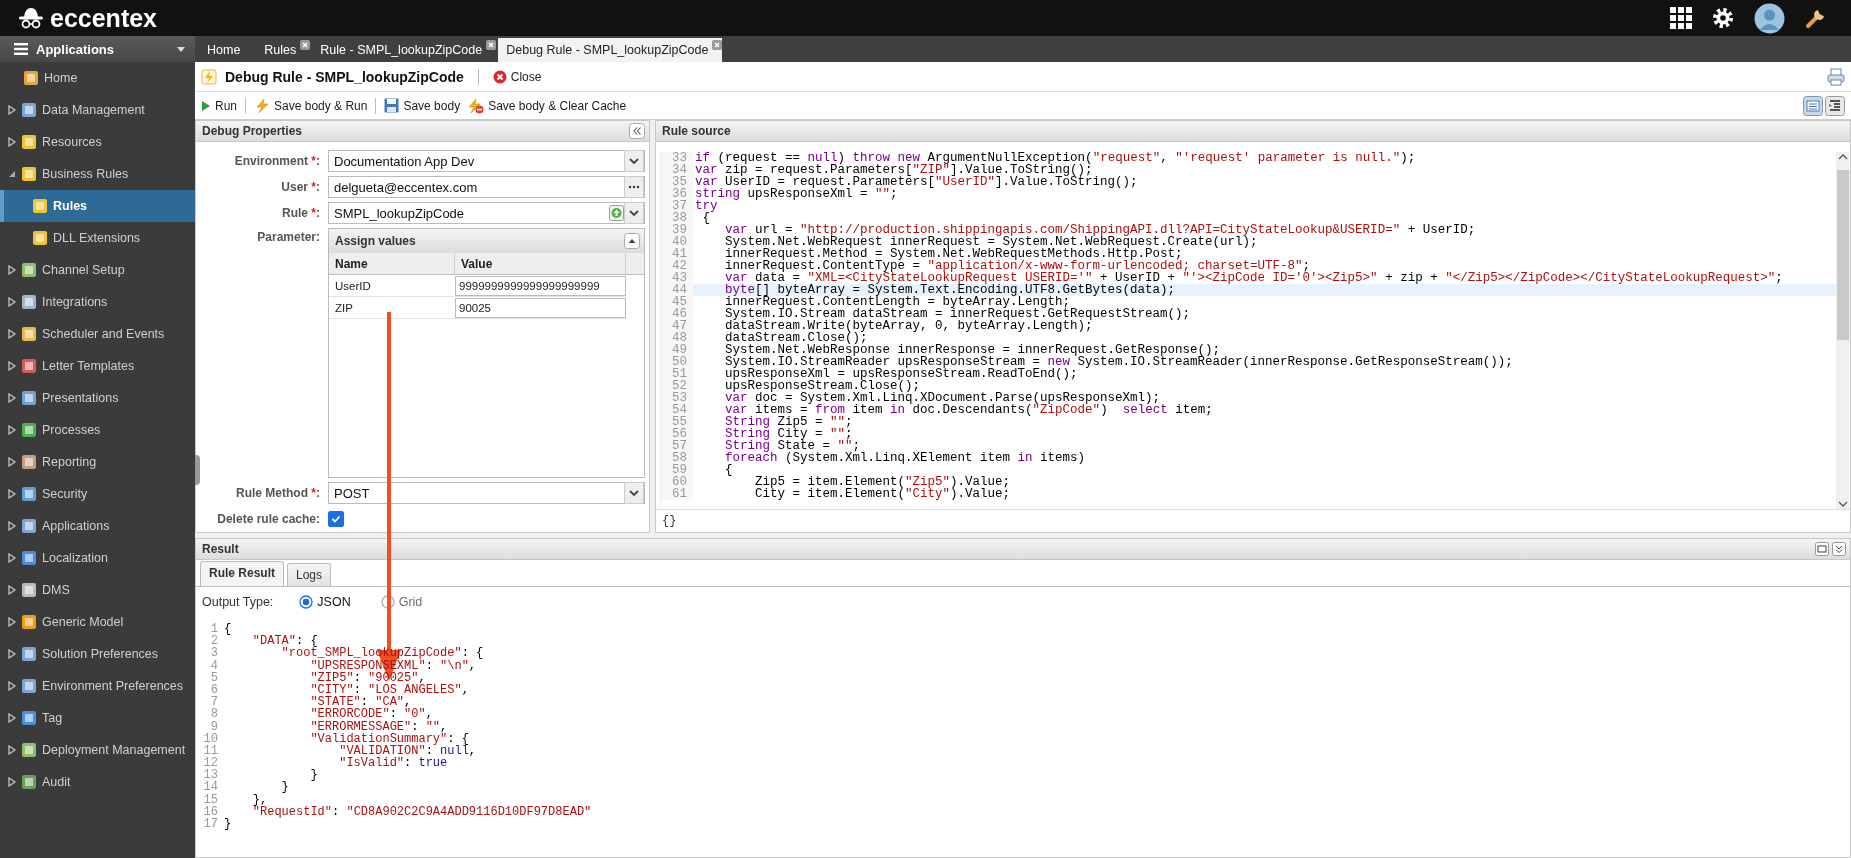 The height and width of the screenshot is (858, 1851). What do you see at coordinates (219, 105) in the screenshot?
I see `run-button: Run` at bounding box center [219, 105].